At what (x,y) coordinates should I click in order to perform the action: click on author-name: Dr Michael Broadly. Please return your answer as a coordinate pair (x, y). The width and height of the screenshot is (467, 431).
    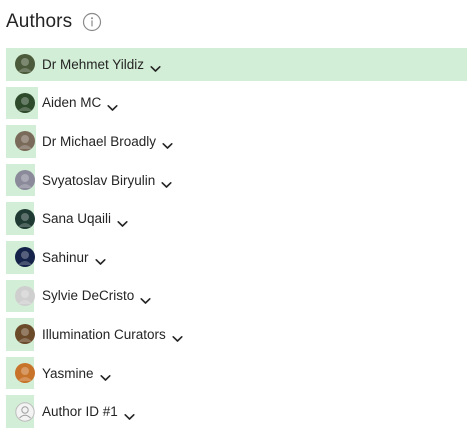
    Looking at the image, I should click on (99, 141).